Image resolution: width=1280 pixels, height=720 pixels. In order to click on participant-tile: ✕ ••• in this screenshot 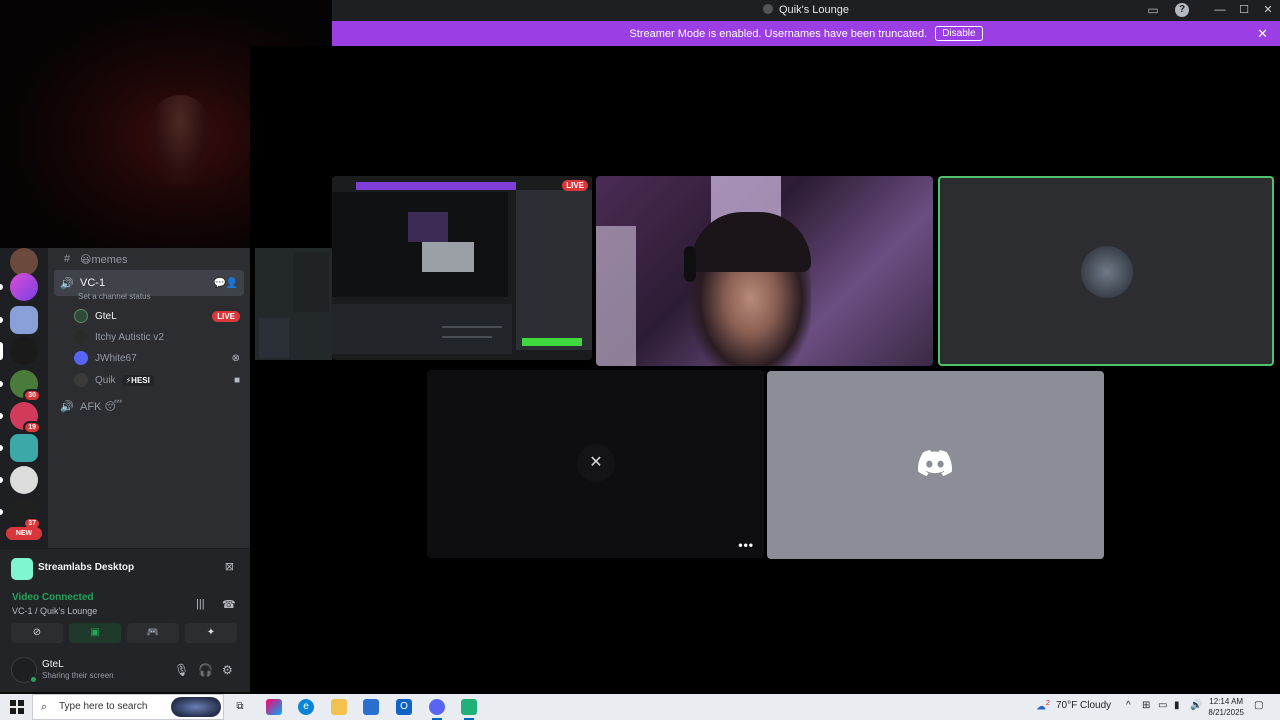, I will do `click(595, 464)`.